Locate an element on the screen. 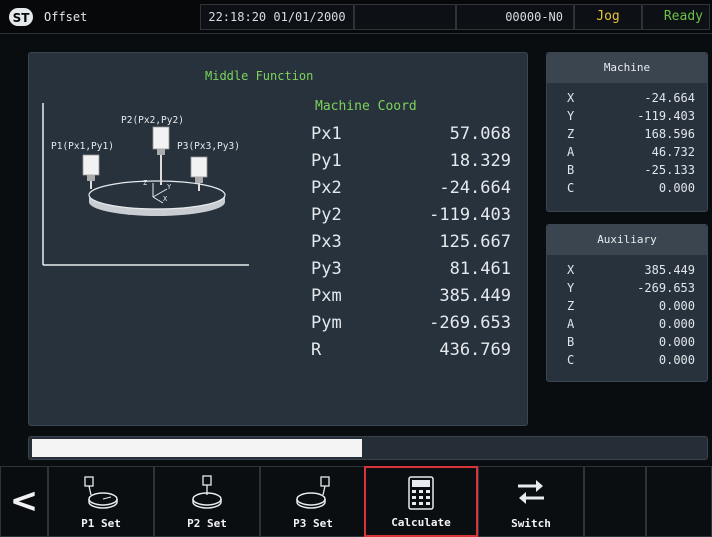 The image size is (712, 537). machine-axis-a: A 46.732 is located at coordinates (631, 152).